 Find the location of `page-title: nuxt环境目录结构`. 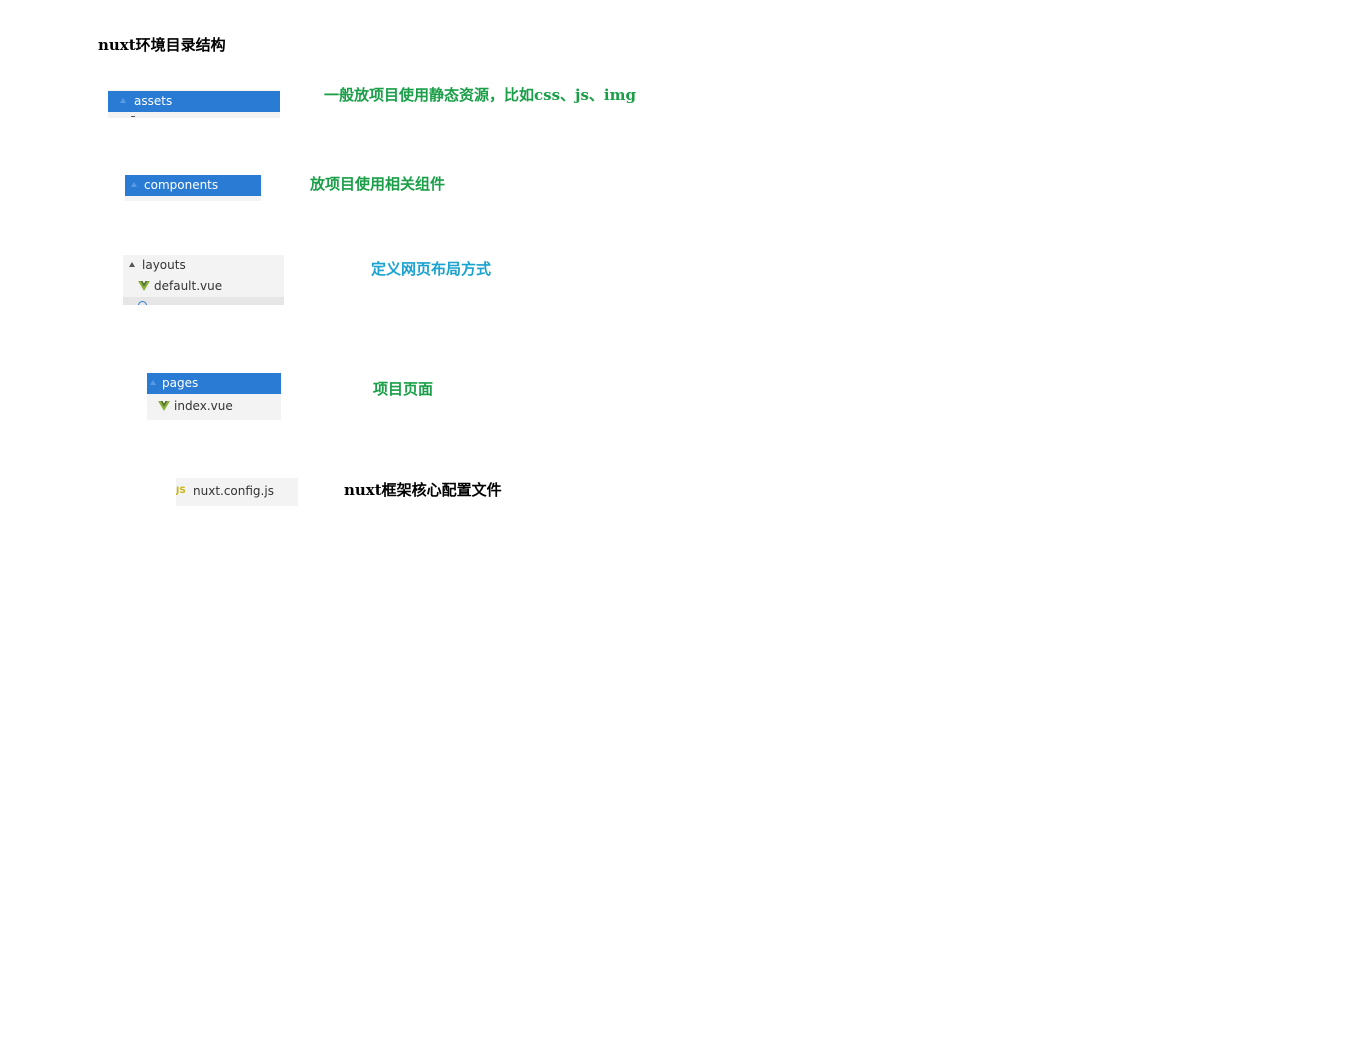

page-title: nuxt环境目录结构 is located at coordinates (162, 45).